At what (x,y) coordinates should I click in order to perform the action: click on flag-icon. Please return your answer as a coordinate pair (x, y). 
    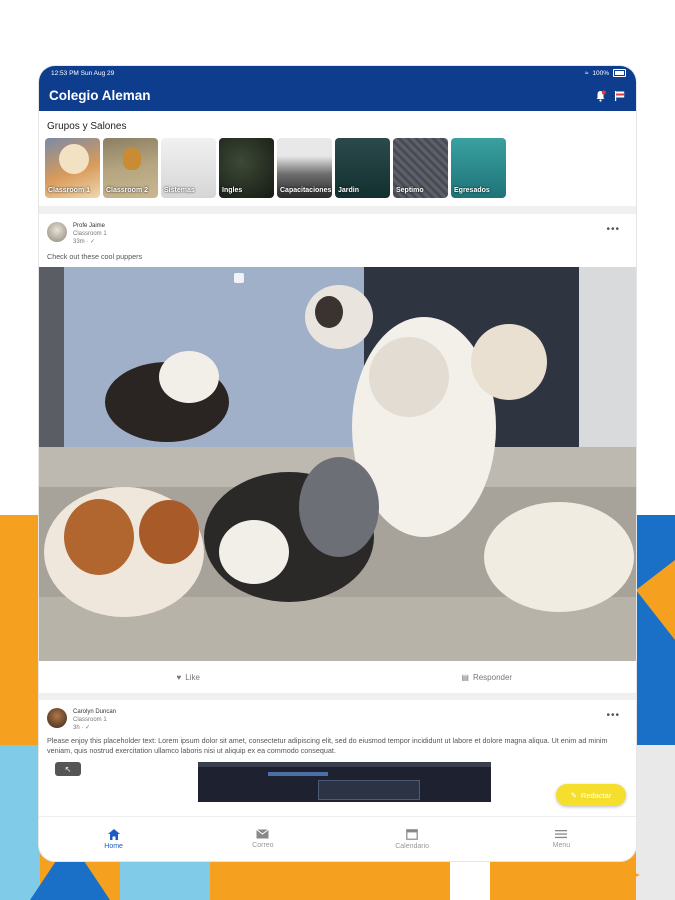
    Looking at the image, I should click on (620, 96).